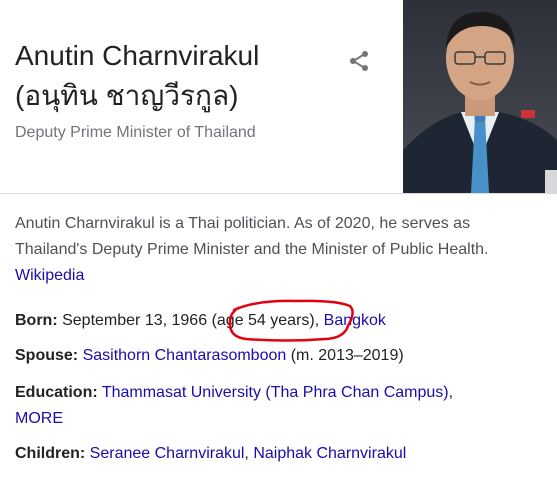 Image resolution: width=557 pixels, height=488 pixels. I want to click on child-link-1: Seranee Charnvirakul, so click(167, 453).